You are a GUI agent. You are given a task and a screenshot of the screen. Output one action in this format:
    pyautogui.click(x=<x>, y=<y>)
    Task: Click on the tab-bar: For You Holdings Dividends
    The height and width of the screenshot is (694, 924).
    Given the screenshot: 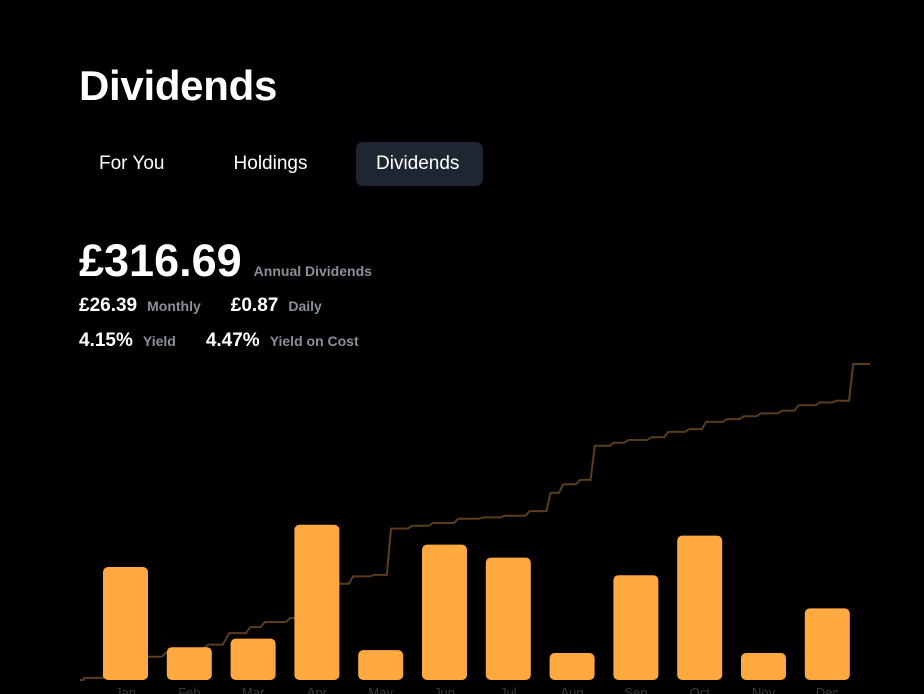 What is the action you would take?
    pyautogui.click(x=281, y=164)
    